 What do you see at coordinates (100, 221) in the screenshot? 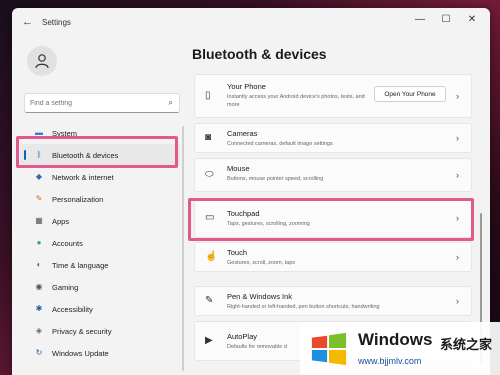
I see `sidebar-item-apps: ▦ Apps` at bounding box center [100, 221].